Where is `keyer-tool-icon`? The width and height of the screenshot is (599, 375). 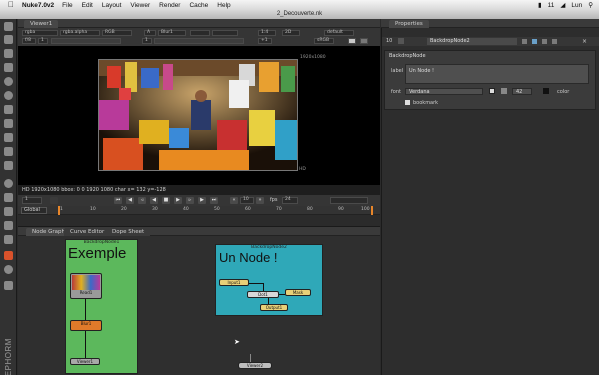
keyer-tool-icon is located at coordinates (8, 109).